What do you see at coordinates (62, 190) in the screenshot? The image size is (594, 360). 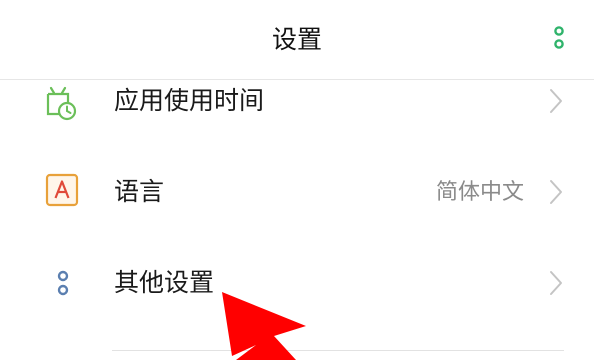 I see `language-icon` at bounding box center [62, 190].